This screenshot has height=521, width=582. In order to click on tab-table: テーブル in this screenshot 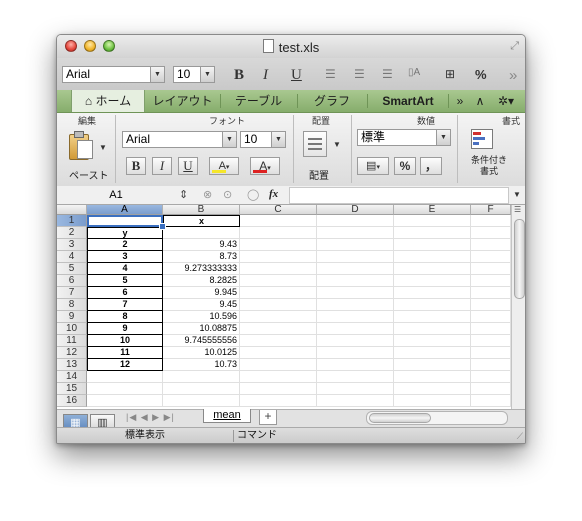, I will do `click(258, 101)`.